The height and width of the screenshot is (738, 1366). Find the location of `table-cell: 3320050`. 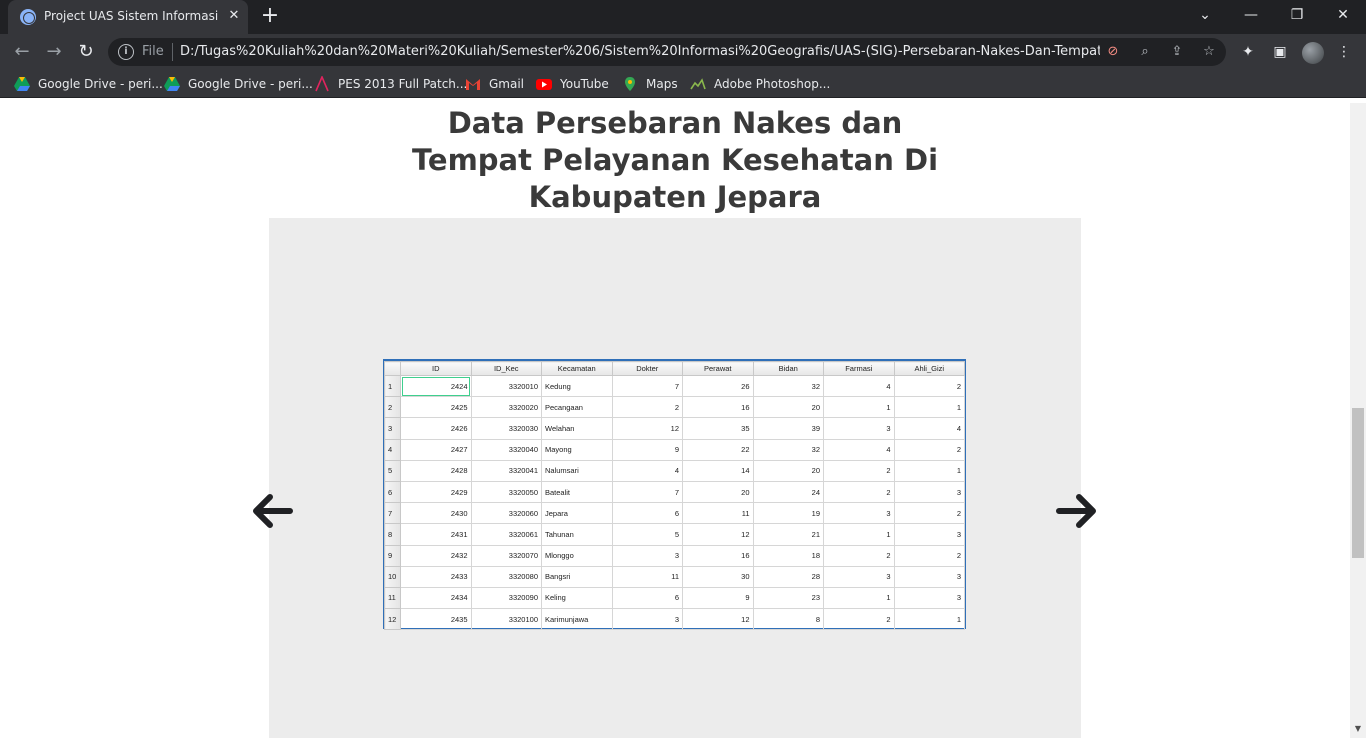

table-cell: 3320050 is located at coordinates (506, 492).